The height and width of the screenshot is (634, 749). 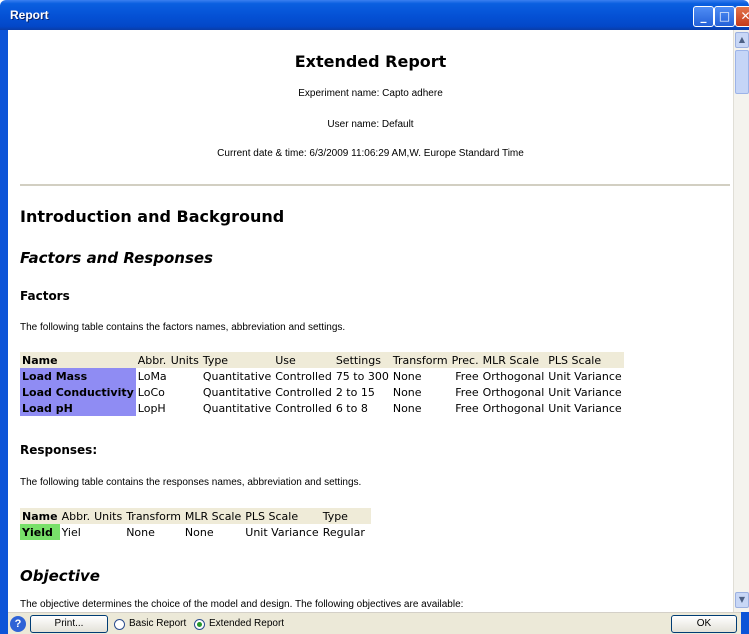 What do you see at coordinates (742, 72) in the screenshot?
I see `scroll-thumb` at bounding box center [742, 72].